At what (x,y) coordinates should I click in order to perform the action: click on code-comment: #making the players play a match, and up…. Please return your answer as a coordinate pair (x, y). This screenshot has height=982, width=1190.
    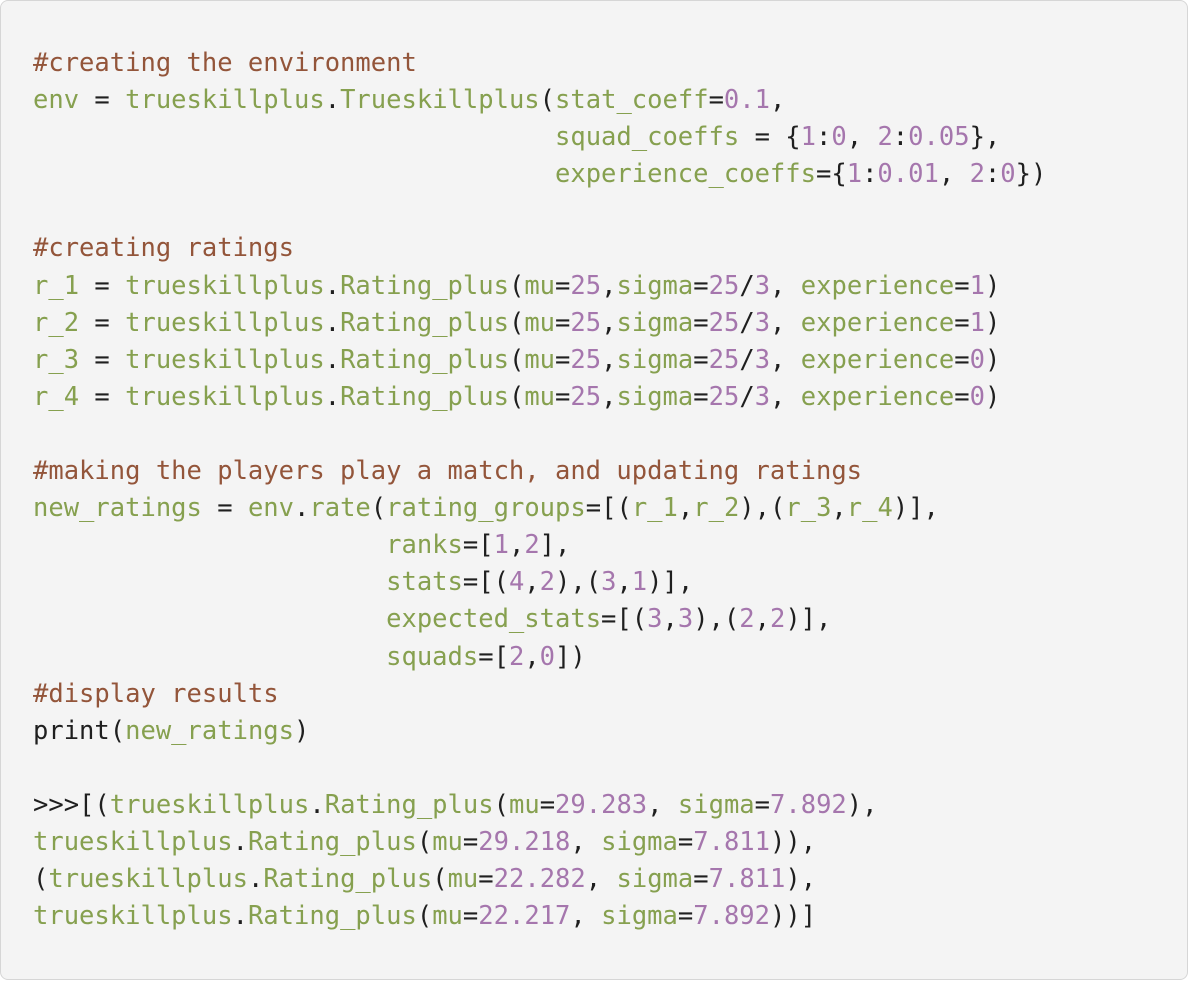
    Looking at the image, I should click on (448, 471).